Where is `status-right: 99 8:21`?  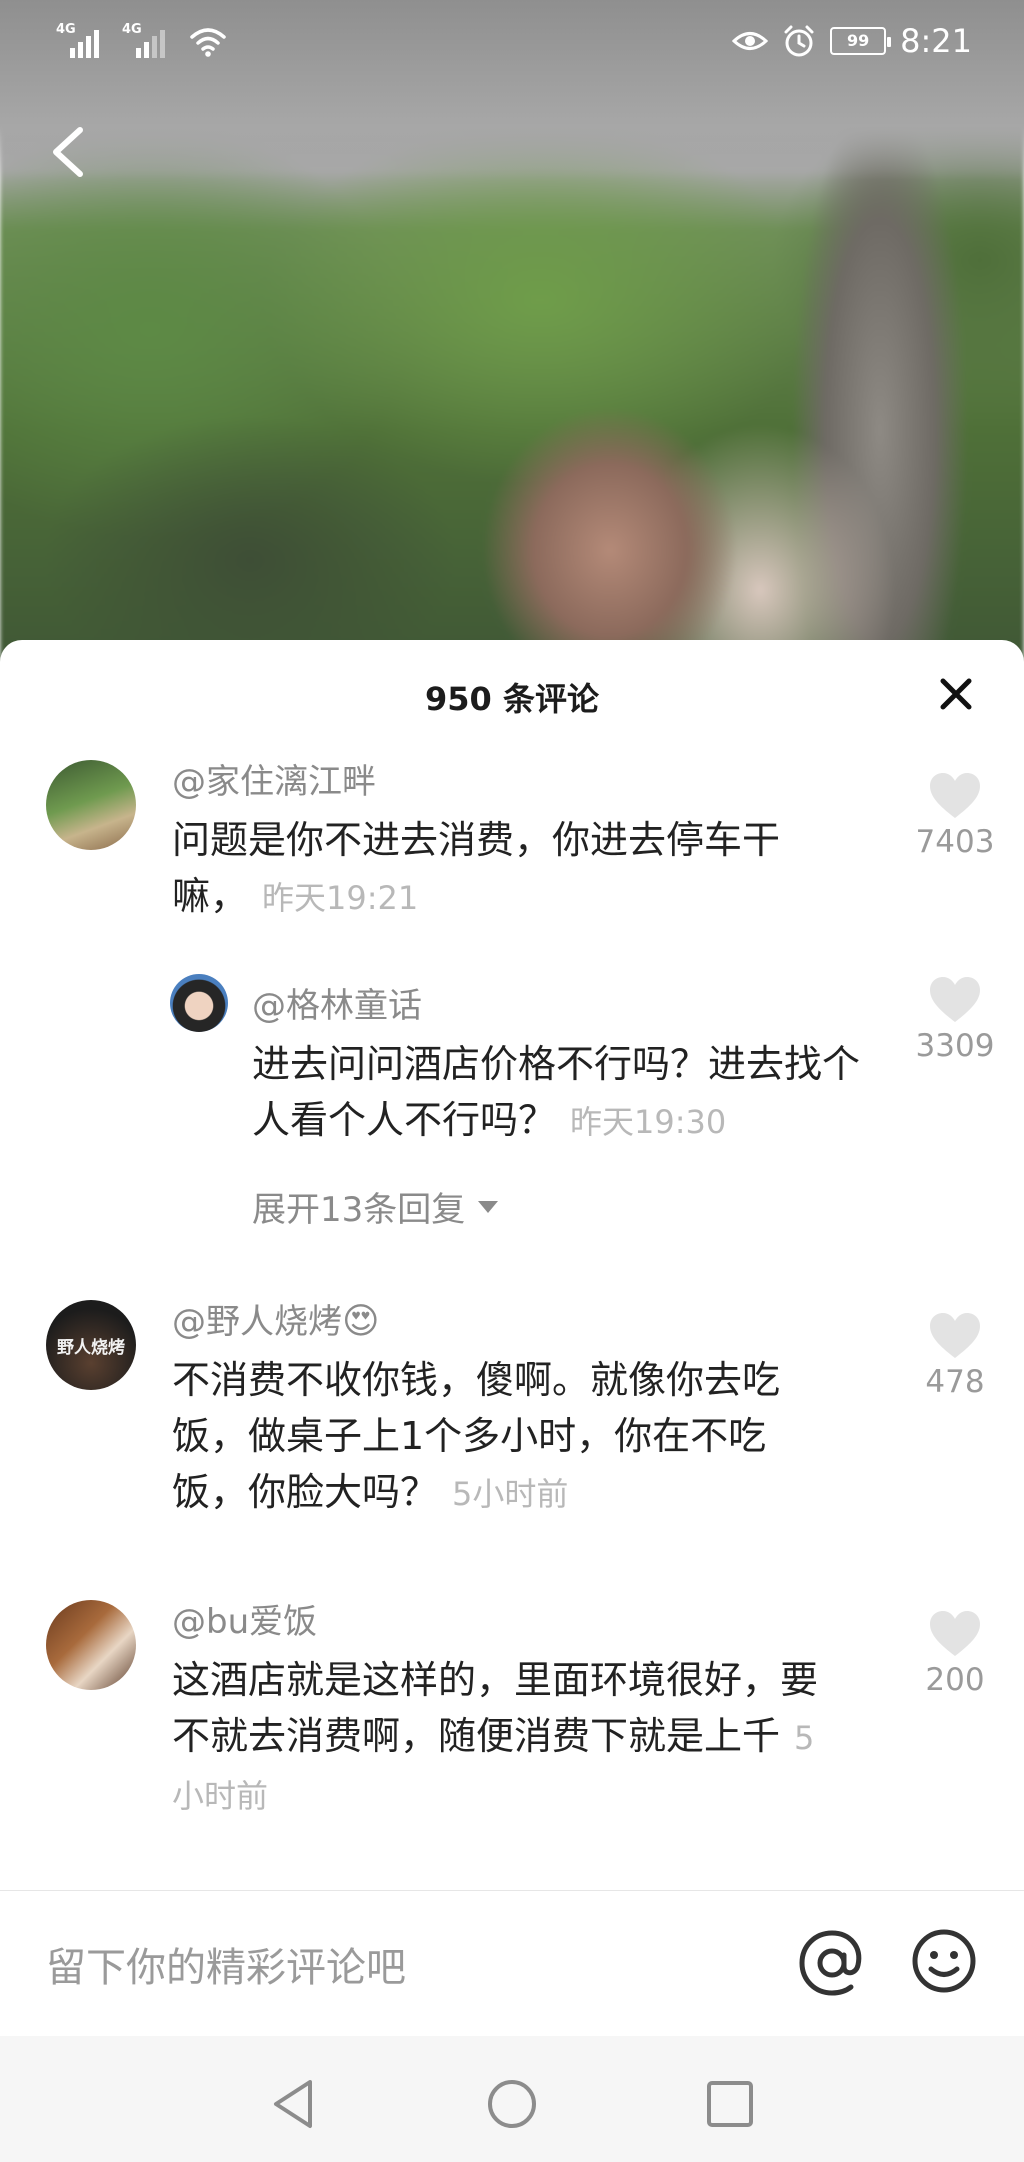 status-right: 99 8:21 is located at coordinates (852, 41).